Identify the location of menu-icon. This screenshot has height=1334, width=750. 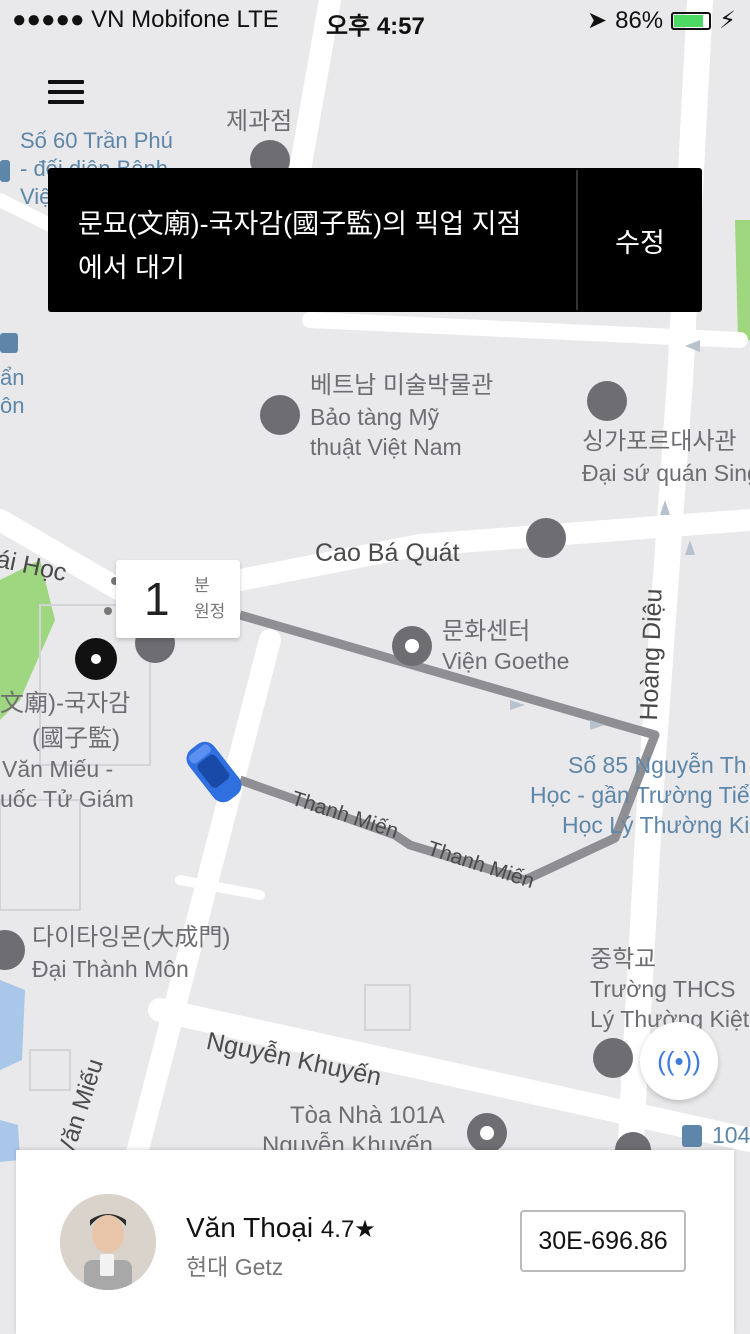
(66, 95).